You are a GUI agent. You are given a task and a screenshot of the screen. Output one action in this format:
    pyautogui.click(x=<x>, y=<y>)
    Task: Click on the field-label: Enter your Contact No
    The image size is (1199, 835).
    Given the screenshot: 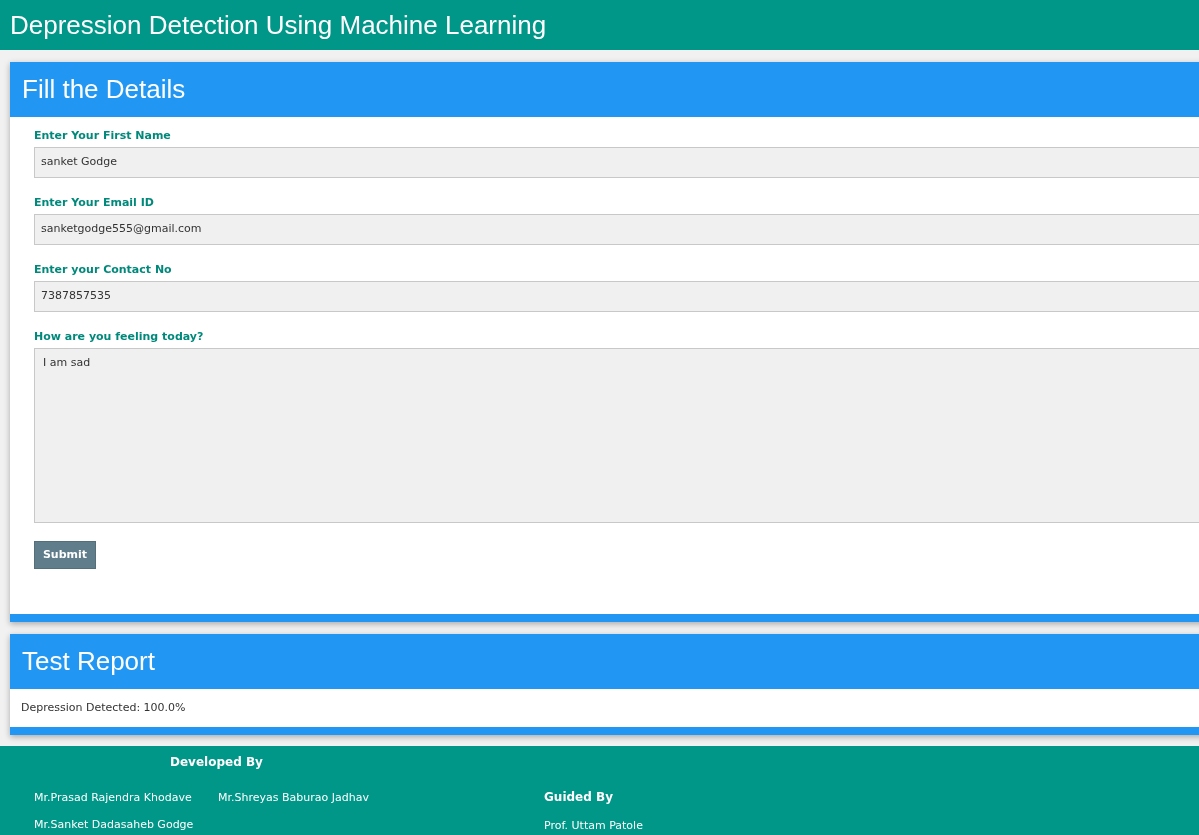 What is the action you would take?
    pyautogui.click(x=103, y=269)
    